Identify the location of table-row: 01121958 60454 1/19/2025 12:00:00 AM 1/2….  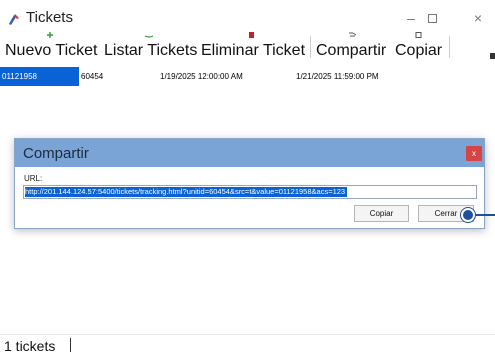
(247, 76).